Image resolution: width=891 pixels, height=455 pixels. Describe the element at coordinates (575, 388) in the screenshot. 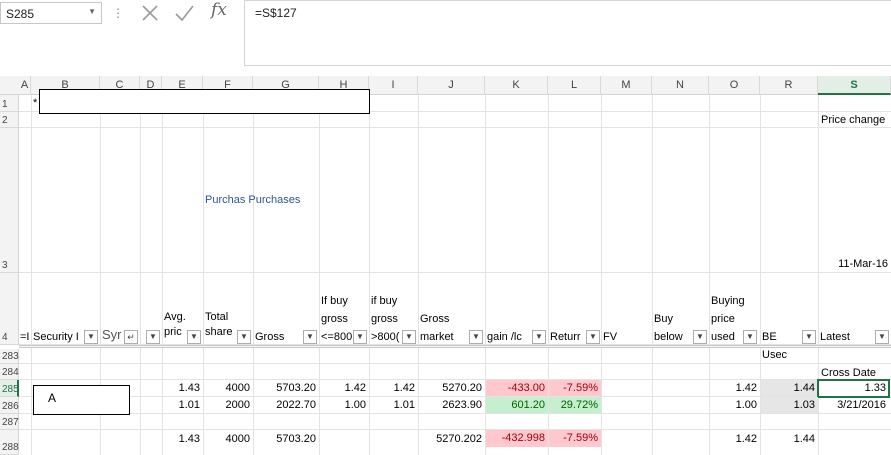

I see `cell-l285: -7.59%` at that location.